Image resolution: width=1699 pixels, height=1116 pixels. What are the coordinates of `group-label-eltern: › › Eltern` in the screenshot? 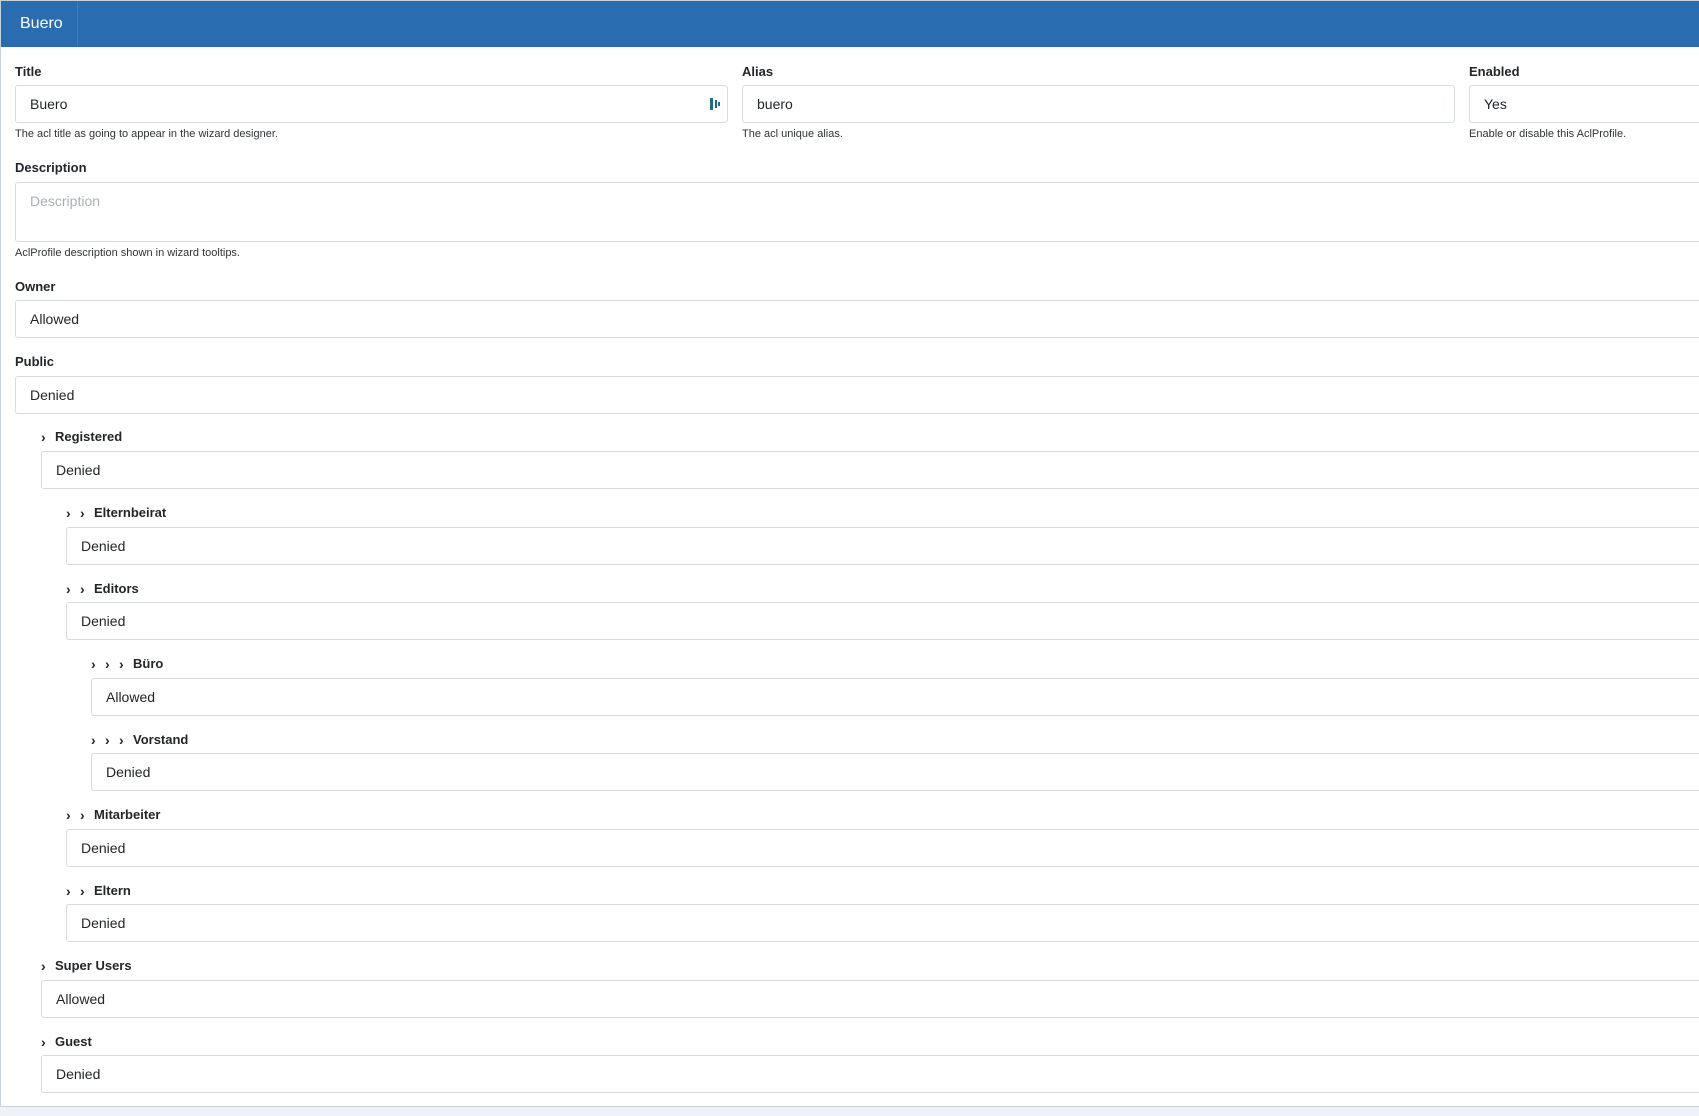 It's located at (98, 890).